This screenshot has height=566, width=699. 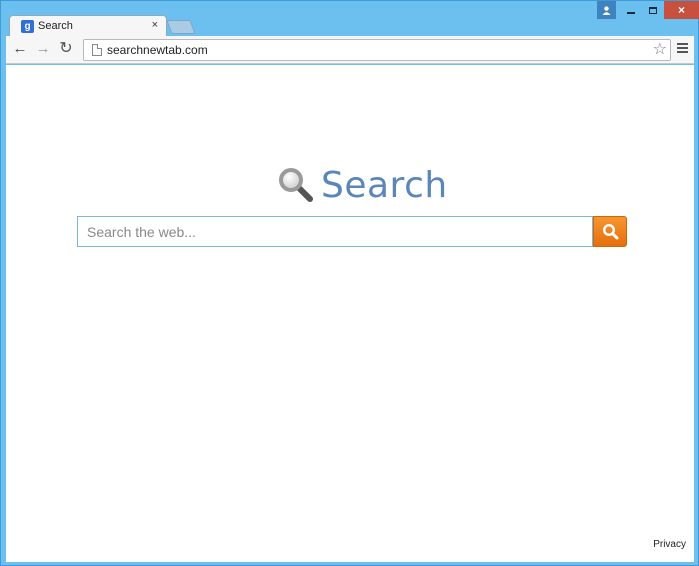 What do you see at coordinates (155, 25) in the screenshot?
I see `tab-close-icon: ×` at bounding box center [155, 25].